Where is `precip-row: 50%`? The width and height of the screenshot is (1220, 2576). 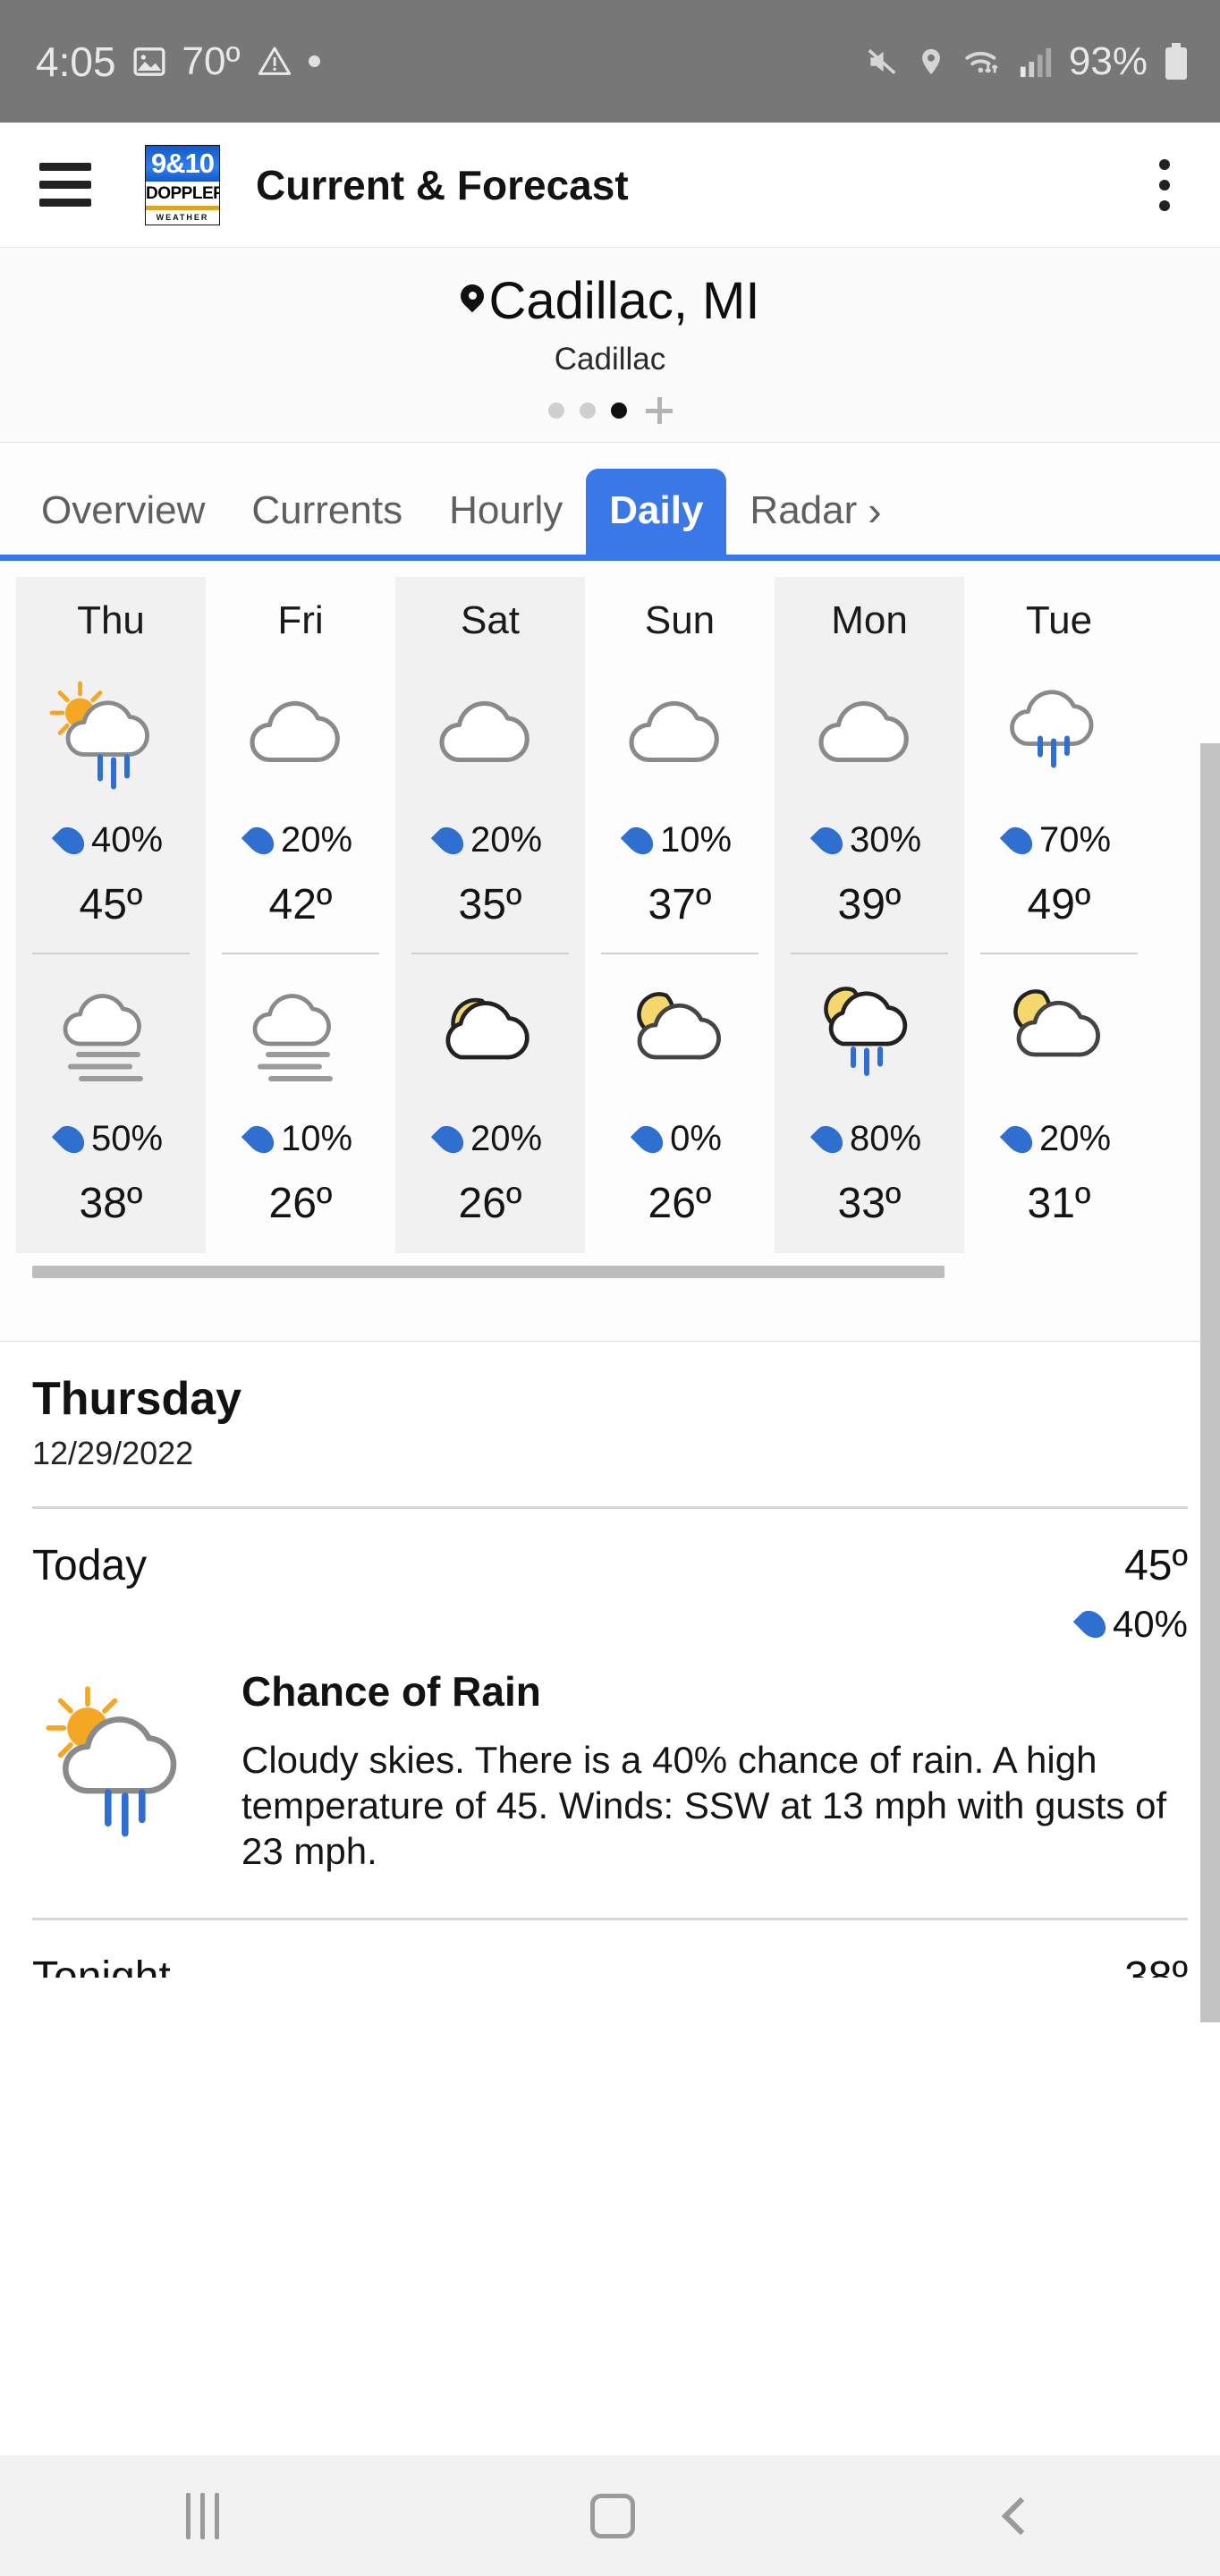
precip-row: 50% is located at coordinates (111, 1139).